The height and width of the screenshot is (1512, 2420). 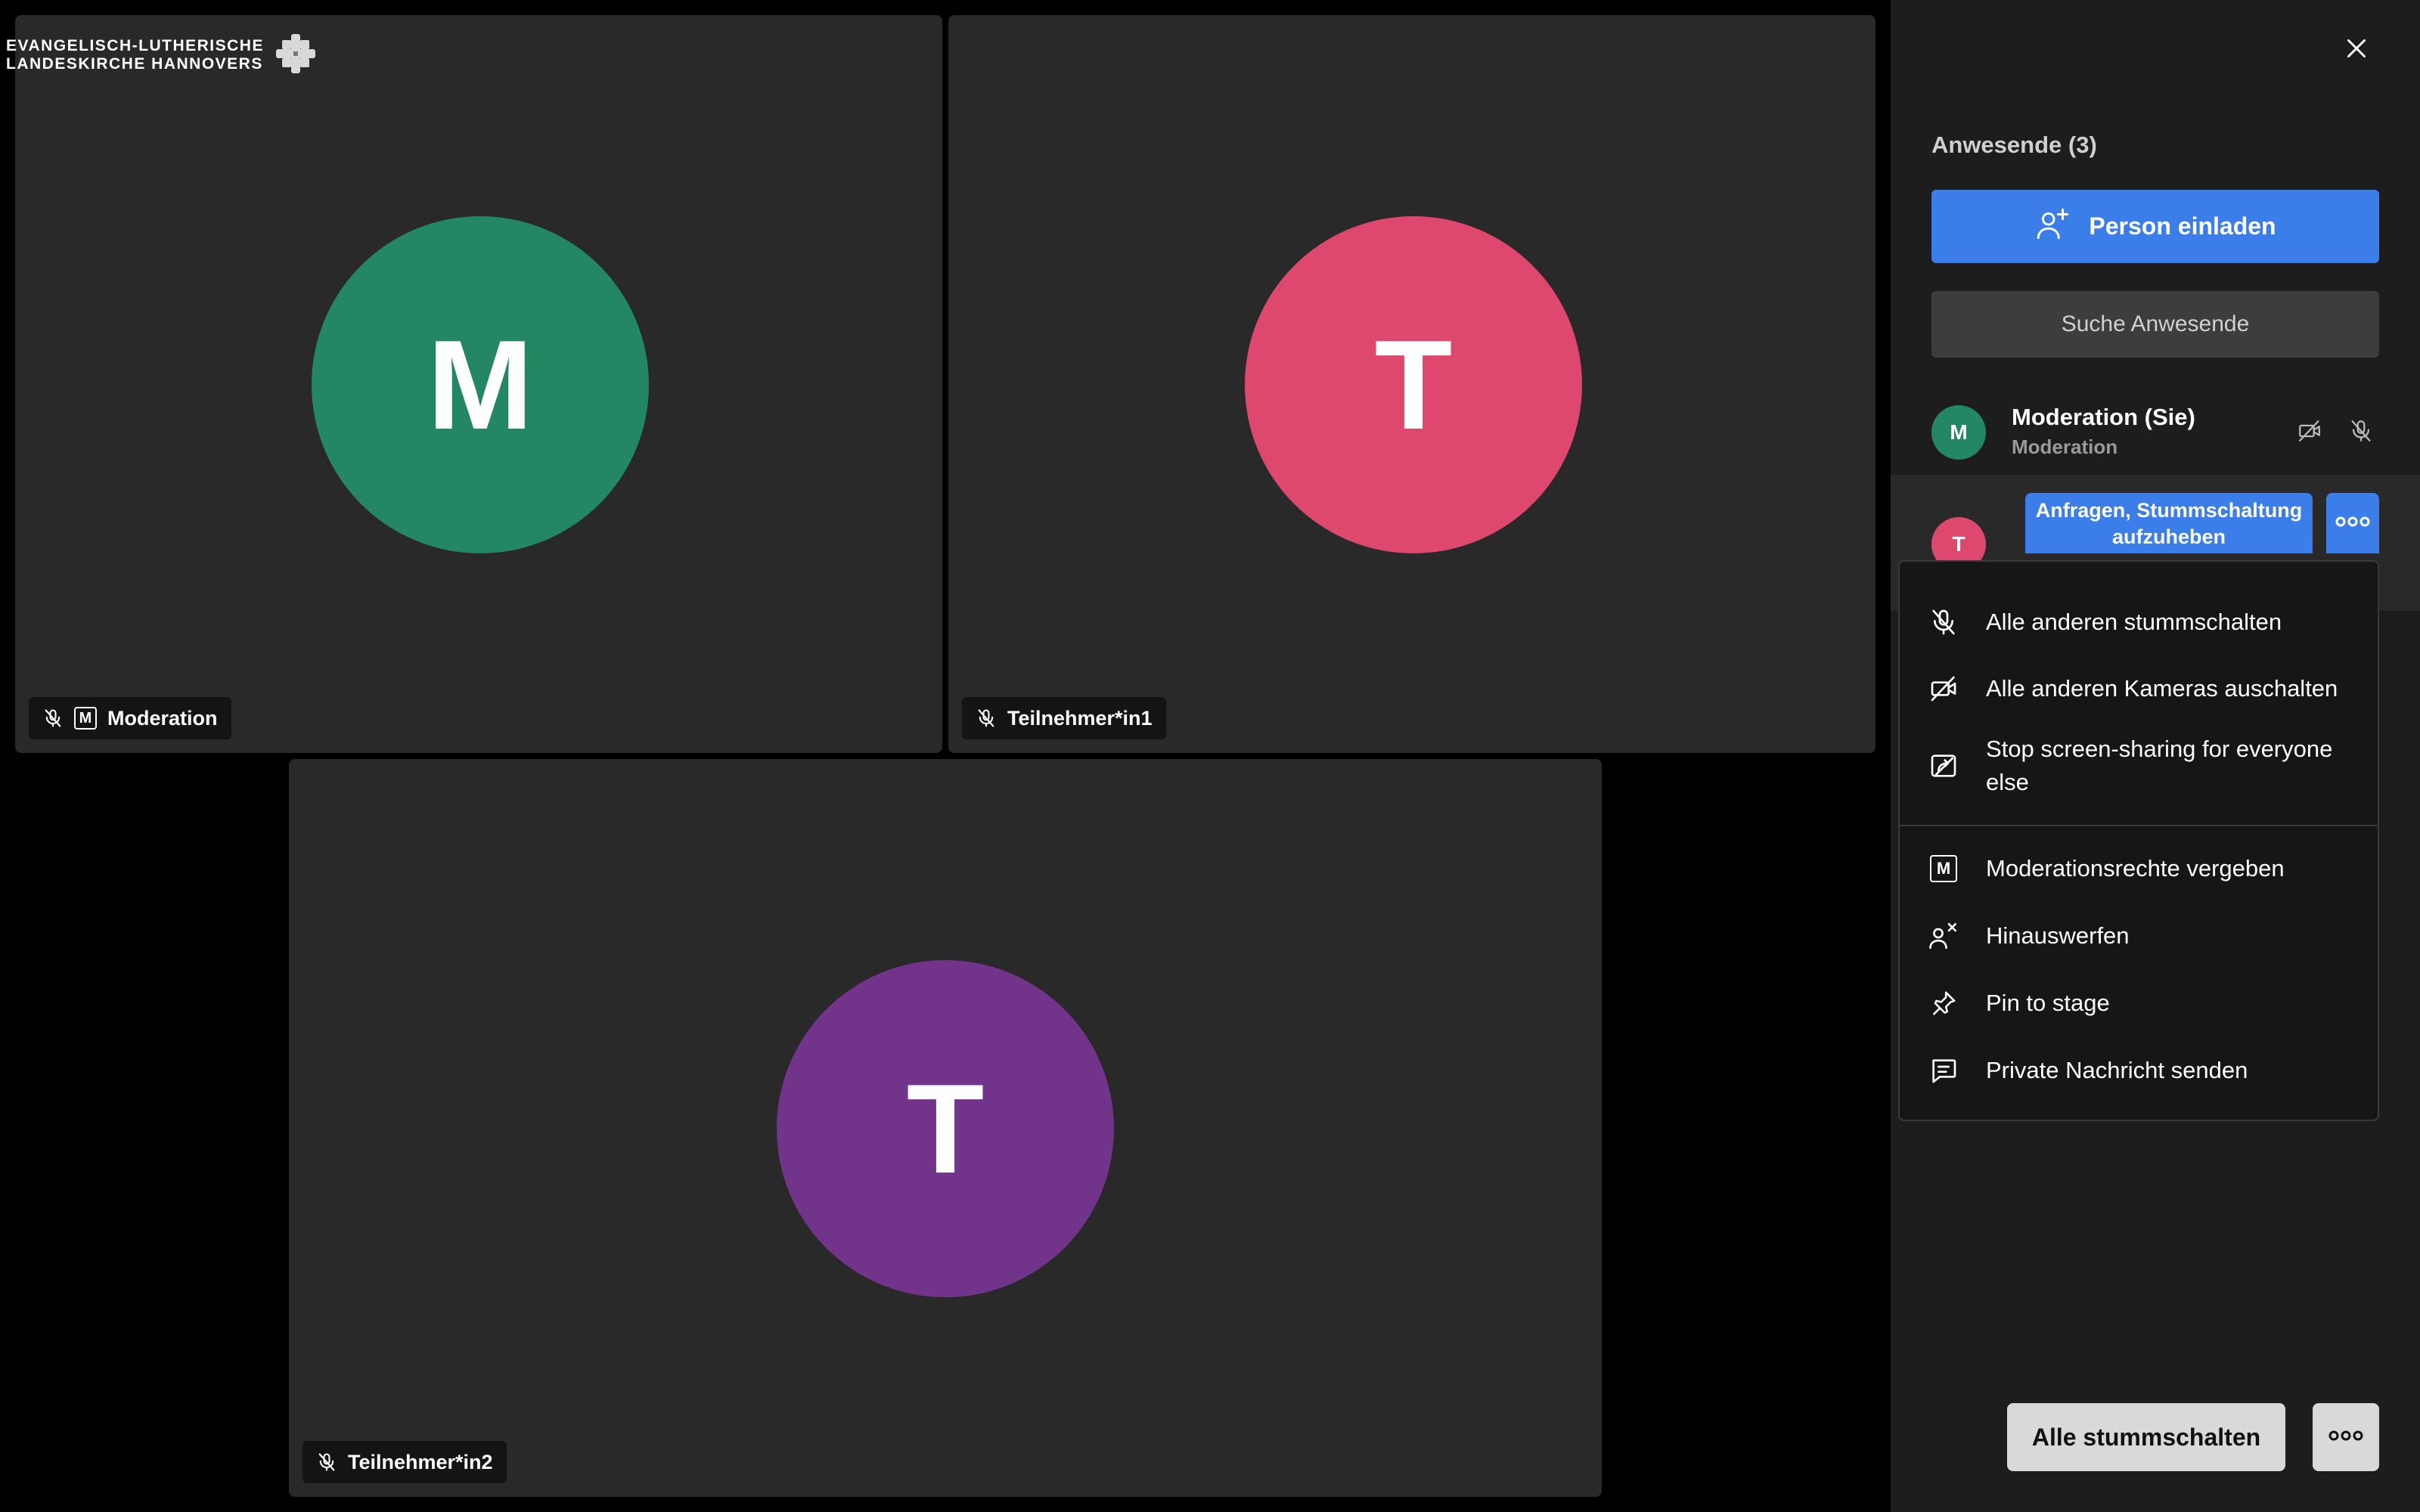 What do you see at coordinates (2139, 826) in the screenshot?
I see `menu-divider` at bounding box center [2139, 826].